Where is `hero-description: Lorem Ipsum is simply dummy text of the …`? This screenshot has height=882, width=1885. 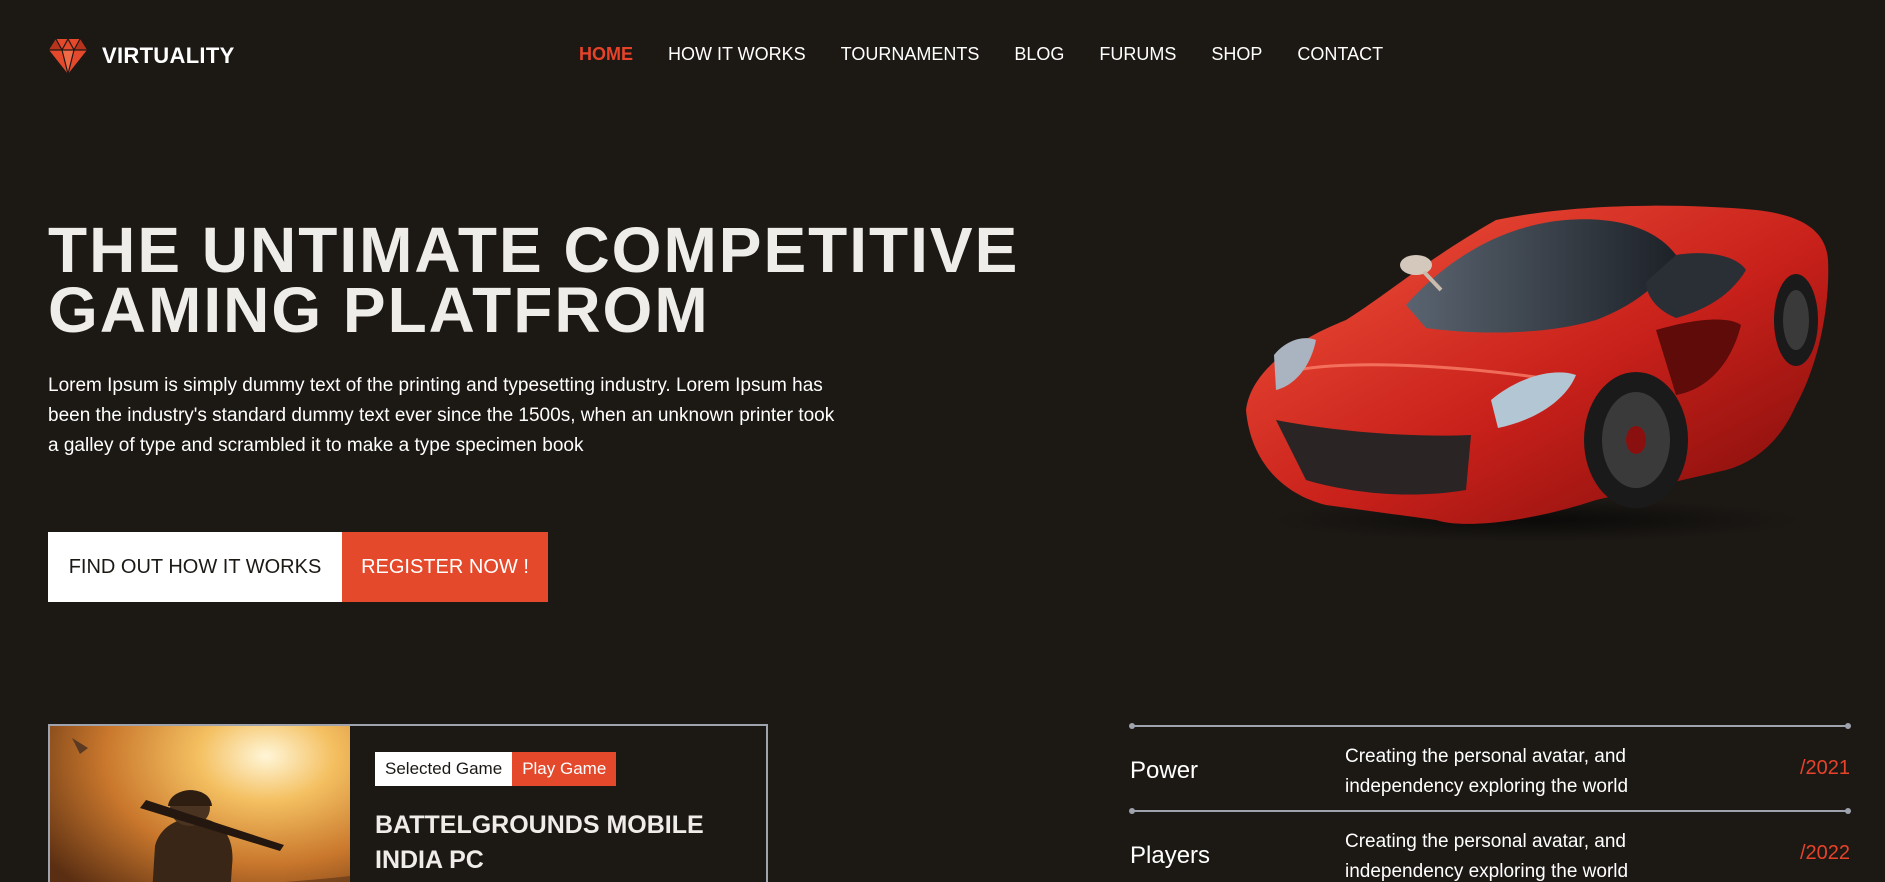 hero-description: Lorem Ipsum is simply dummy text of the … is located at coordinates (441, 415).